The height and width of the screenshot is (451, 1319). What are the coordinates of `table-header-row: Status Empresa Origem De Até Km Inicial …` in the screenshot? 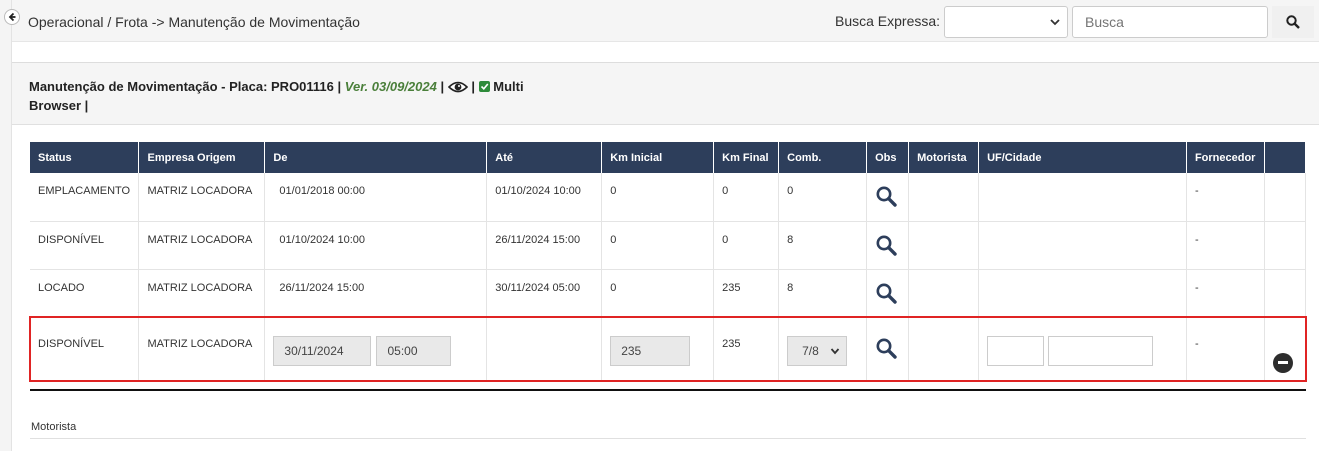 It's located at (668, 157).